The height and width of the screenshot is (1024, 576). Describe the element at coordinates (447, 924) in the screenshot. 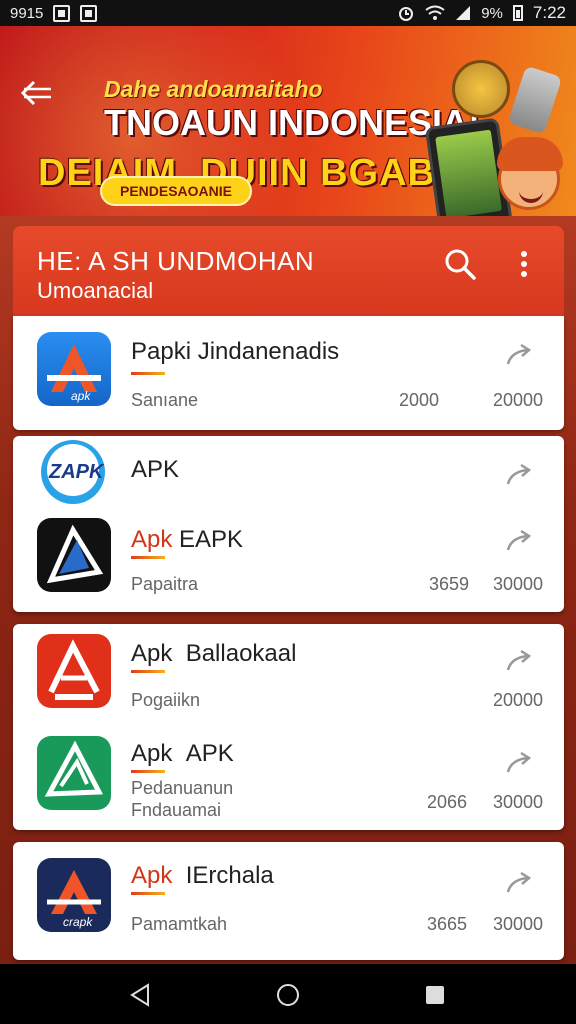

I see `app-count: 3665` at that location.